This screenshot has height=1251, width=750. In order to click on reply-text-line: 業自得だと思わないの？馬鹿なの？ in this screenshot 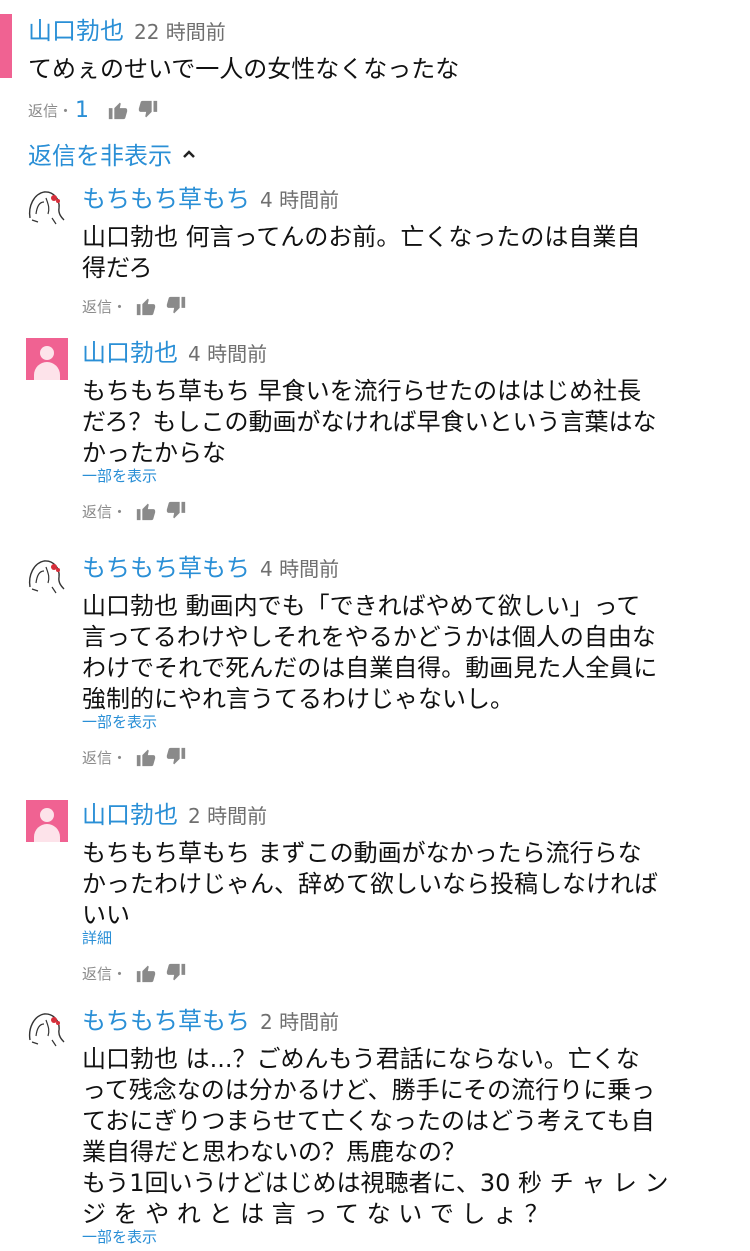, I will do `click(274, 1152)`.